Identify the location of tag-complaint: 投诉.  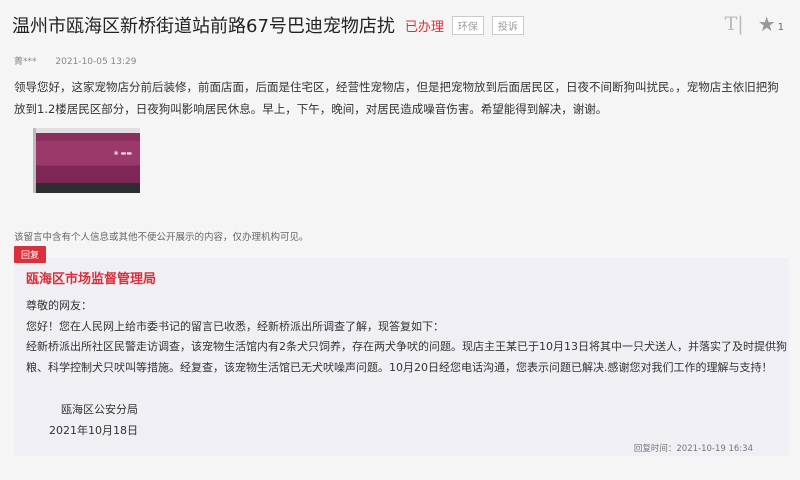
(507, 25).